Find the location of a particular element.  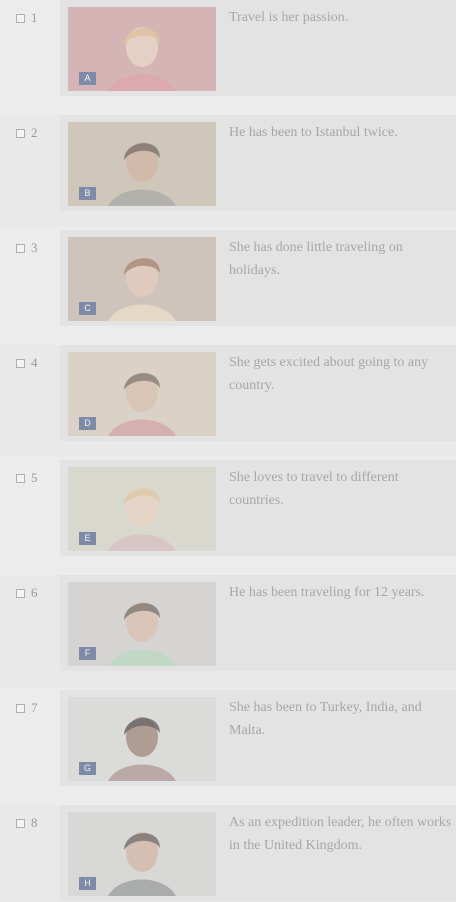

speaker-letter-badge: D is located at coordinates (87, 423).